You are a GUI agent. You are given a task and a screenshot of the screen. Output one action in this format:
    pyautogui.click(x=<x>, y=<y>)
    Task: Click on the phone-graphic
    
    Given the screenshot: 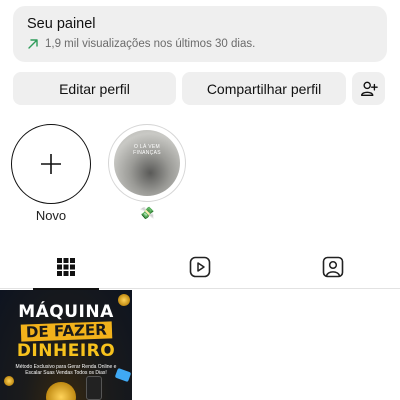 What is the action you would take?
    pyautogui.click(x=94, y=388)
    